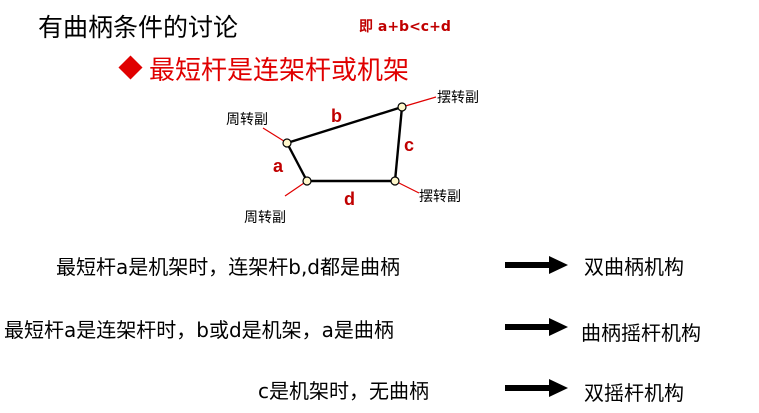  Describe the element at coordinates (199, 330) in the screenshot. I see `case-row-2-text: 最短杆a是连架杆时，b或d是机架，a是曲柄` at that location.